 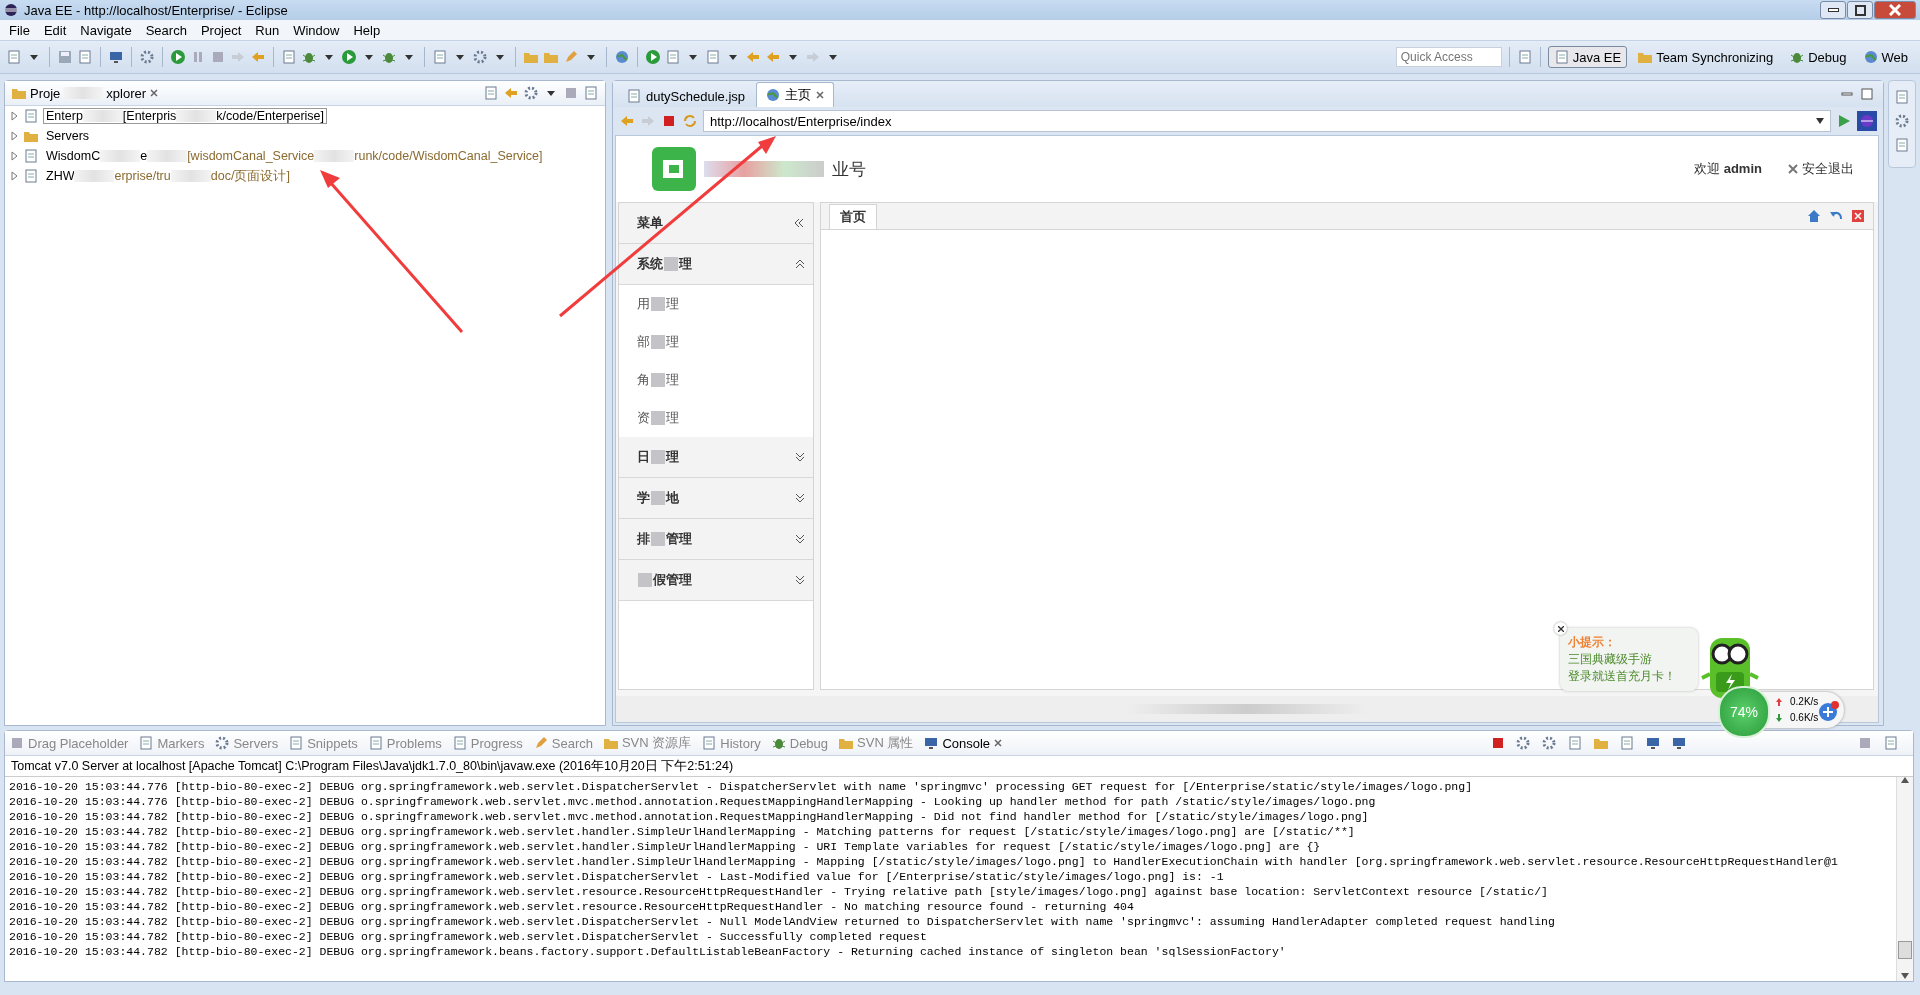 I want to click on menu-label: 日, so click(x=643, y=457).